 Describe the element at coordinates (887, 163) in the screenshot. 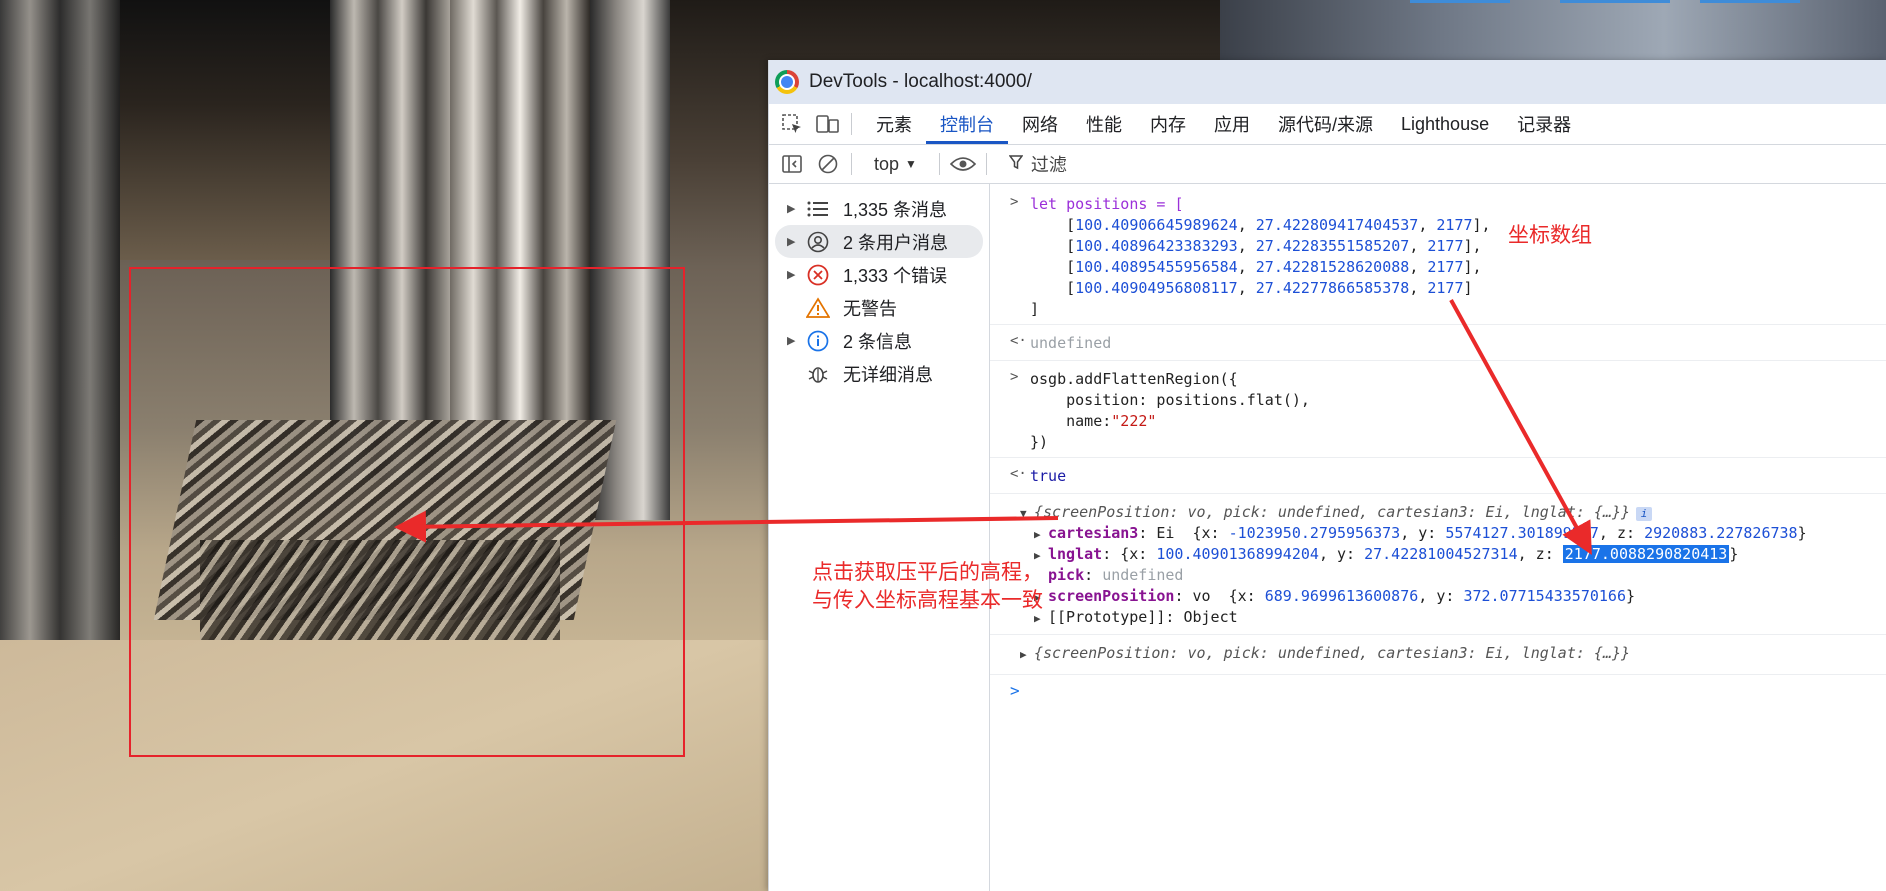

I see `context-value: top` at that location.